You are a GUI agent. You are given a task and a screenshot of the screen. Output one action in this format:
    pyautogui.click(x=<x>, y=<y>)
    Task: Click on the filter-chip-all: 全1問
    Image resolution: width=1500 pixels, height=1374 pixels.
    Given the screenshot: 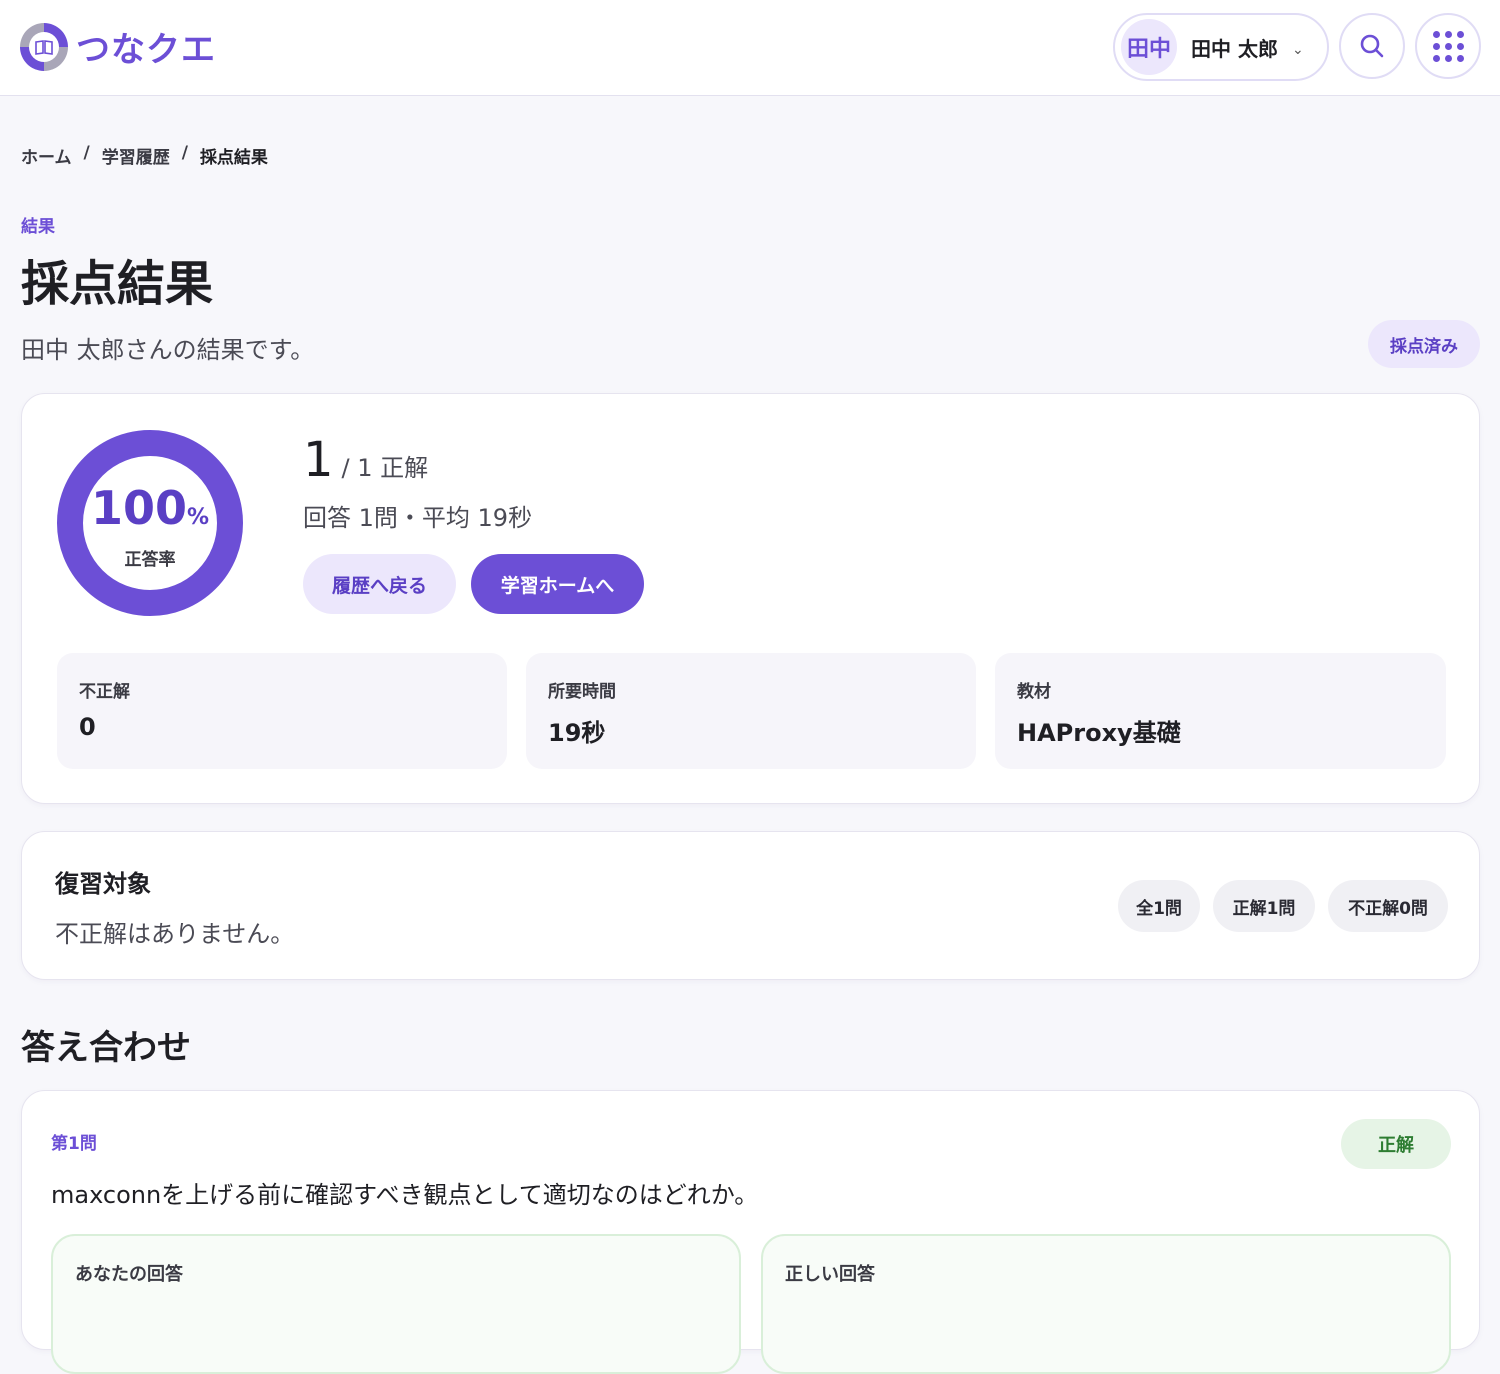 What is the action you would take?
    pyautogui.click(x=1159, y=906)
    